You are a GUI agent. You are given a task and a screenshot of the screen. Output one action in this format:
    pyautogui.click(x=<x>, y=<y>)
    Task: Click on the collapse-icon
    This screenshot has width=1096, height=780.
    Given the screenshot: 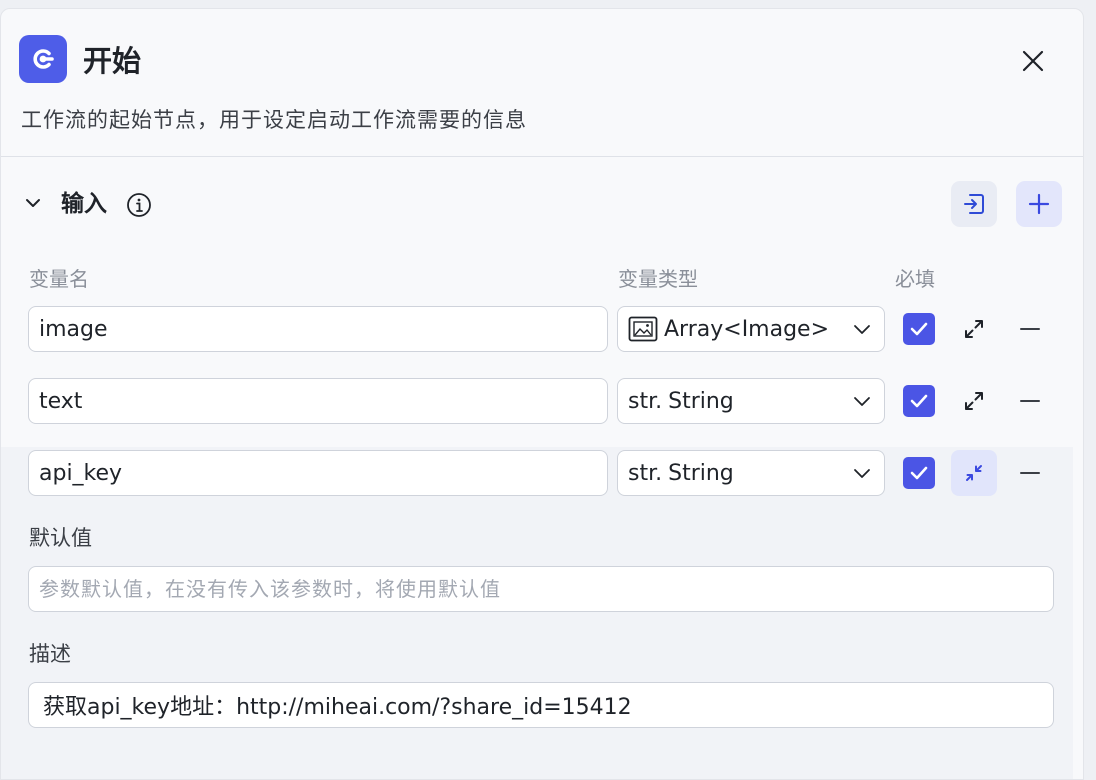 What is the action you would take?
    pyautogui.click(x=974, y=473)
    